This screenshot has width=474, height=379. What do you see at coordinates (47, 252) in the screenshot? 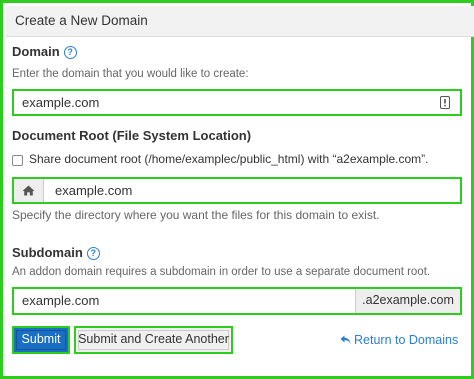
I see `subdomain-label-text: Subdomain` at bounding box center [47, 252].